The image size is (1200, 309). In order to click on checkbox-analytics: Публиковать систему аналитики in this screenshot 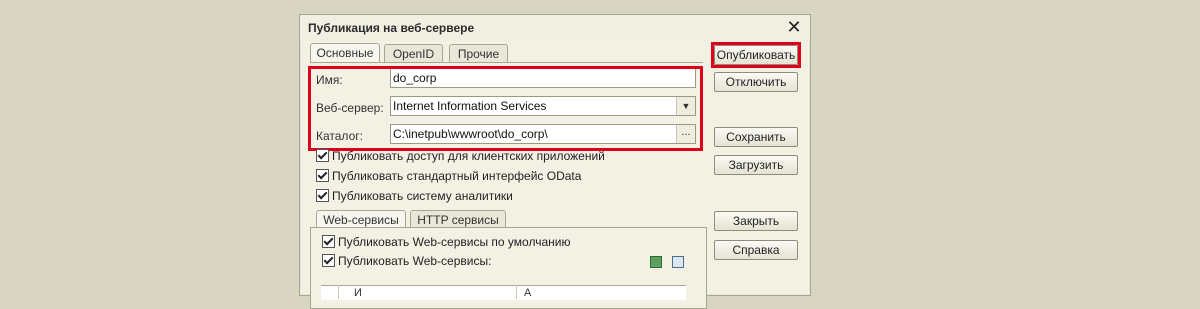, I will do `click(414, 197)`.